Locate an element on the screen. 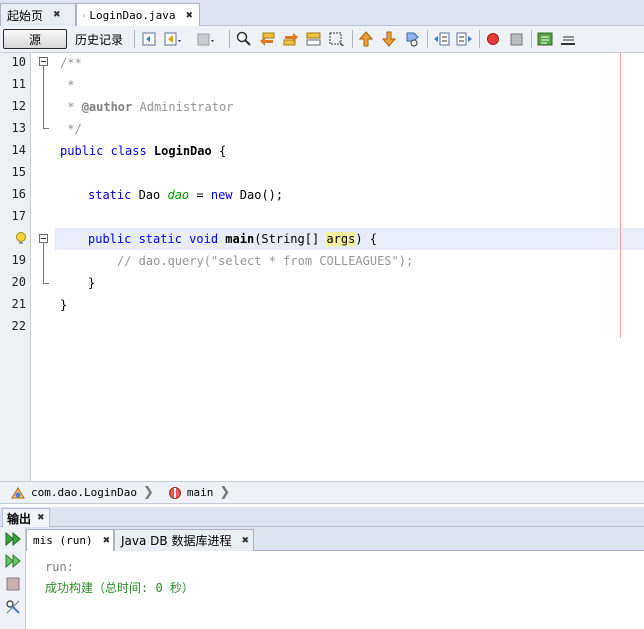  class-name: LoginDao is located at coordinates (182, 151).